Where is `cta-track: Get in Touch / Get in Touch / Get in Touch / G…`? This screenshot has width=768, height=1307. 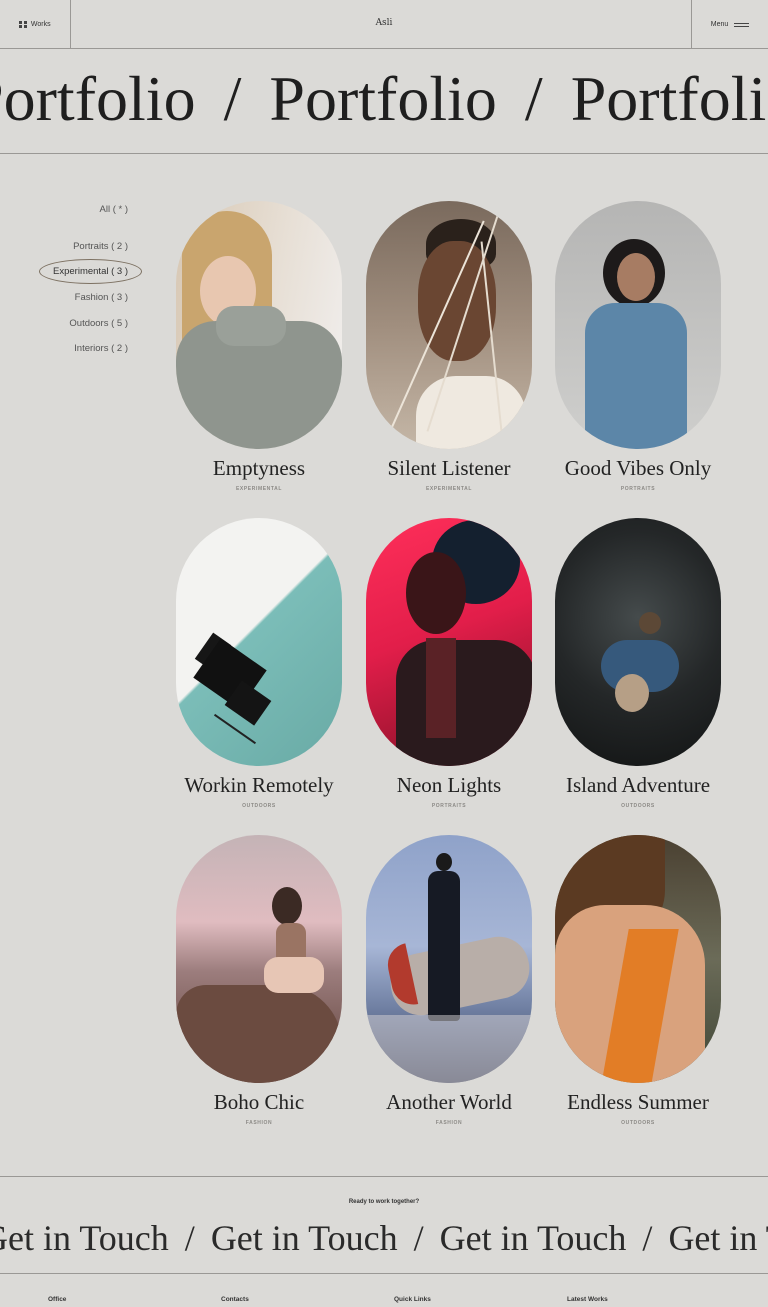
cta-track: Get in Touch / Get in Touch / Get in Touch / G… is located at coordinates (384, 1238).